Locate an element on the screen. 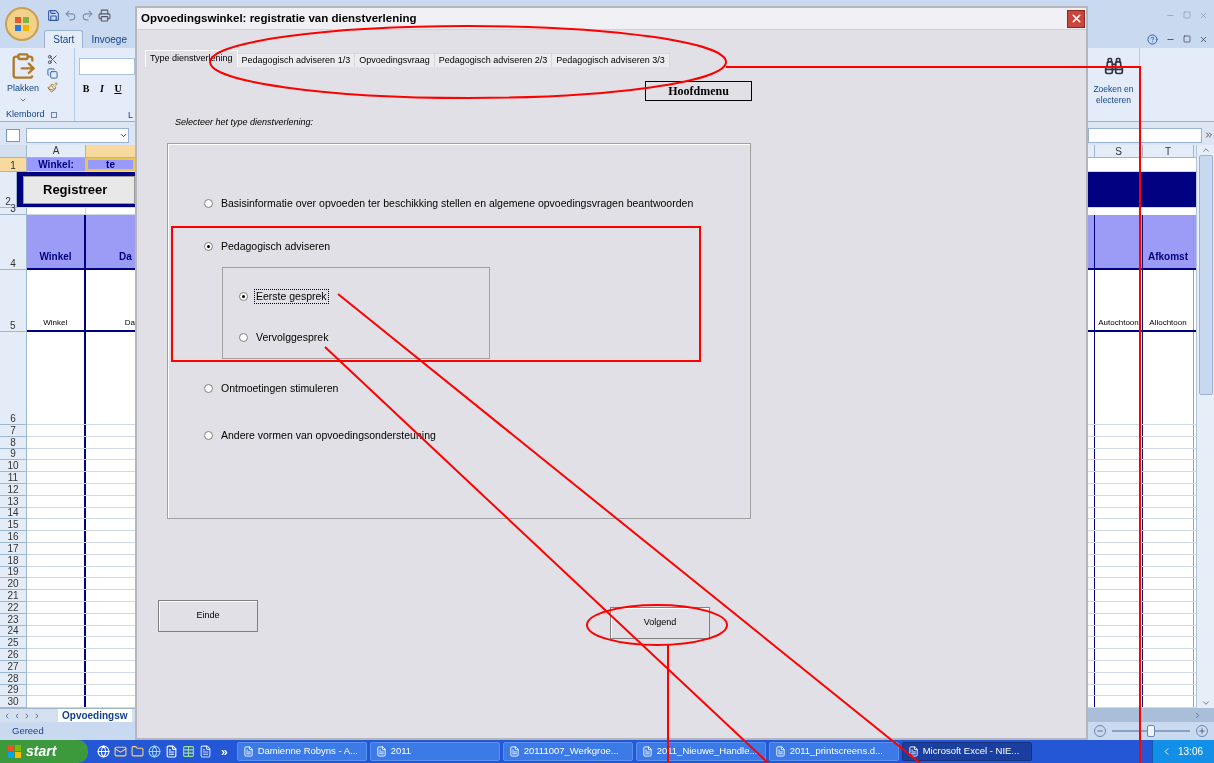  redo-icon is located at coordinates (88, 15).